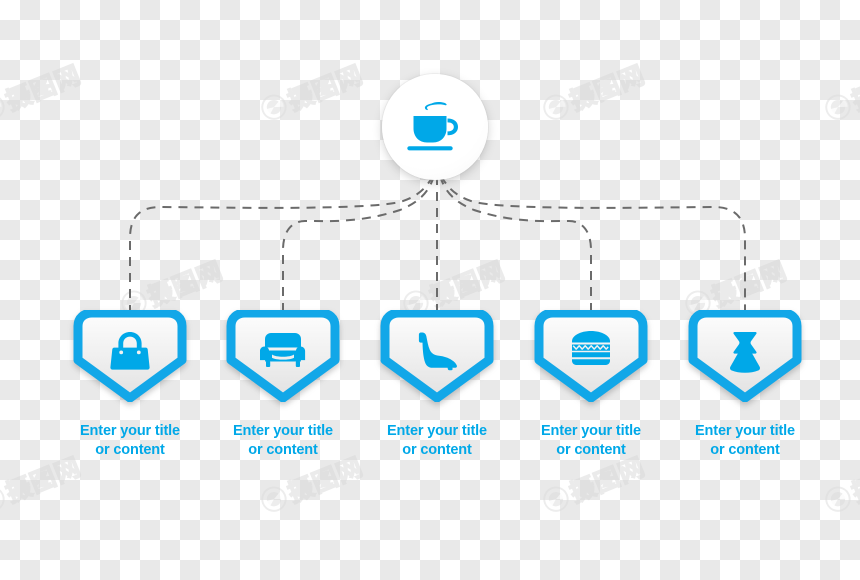 The image size is (860, 580). Describe the element at coordinates (745, 352) in the screenshot. I see `dress-icon` at that location.